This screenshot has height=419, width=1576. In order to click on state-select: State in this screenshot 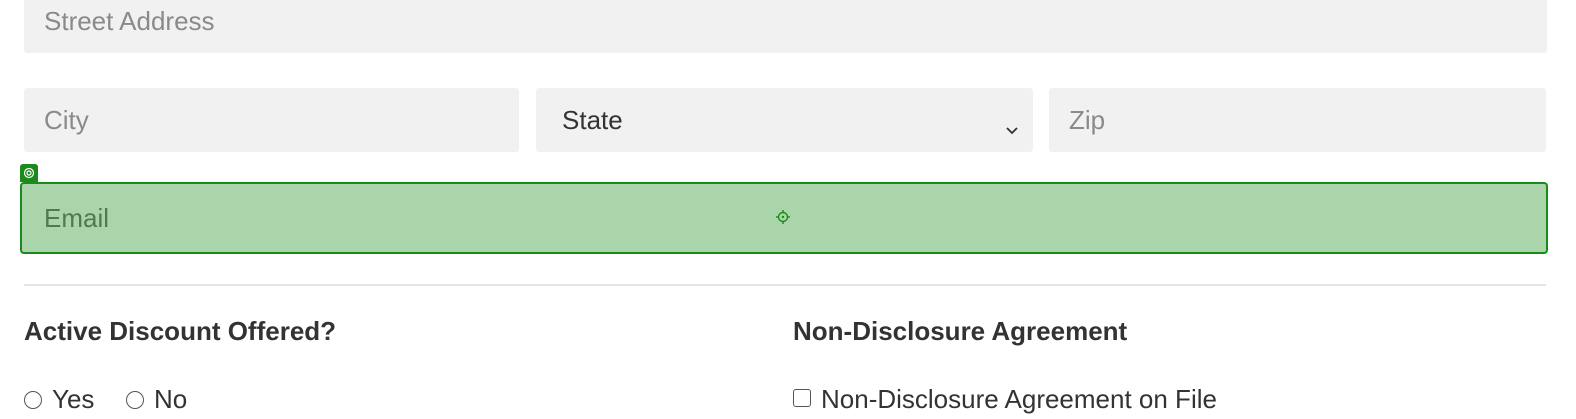, I will do `click(784, 120)`.